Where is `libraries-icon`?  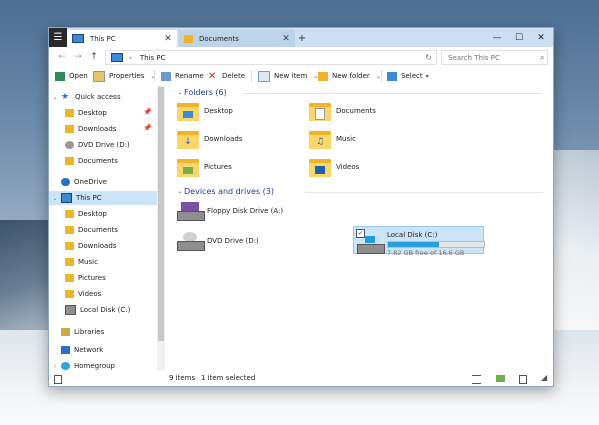
libraries-icon is located at coordinates (65, 332).